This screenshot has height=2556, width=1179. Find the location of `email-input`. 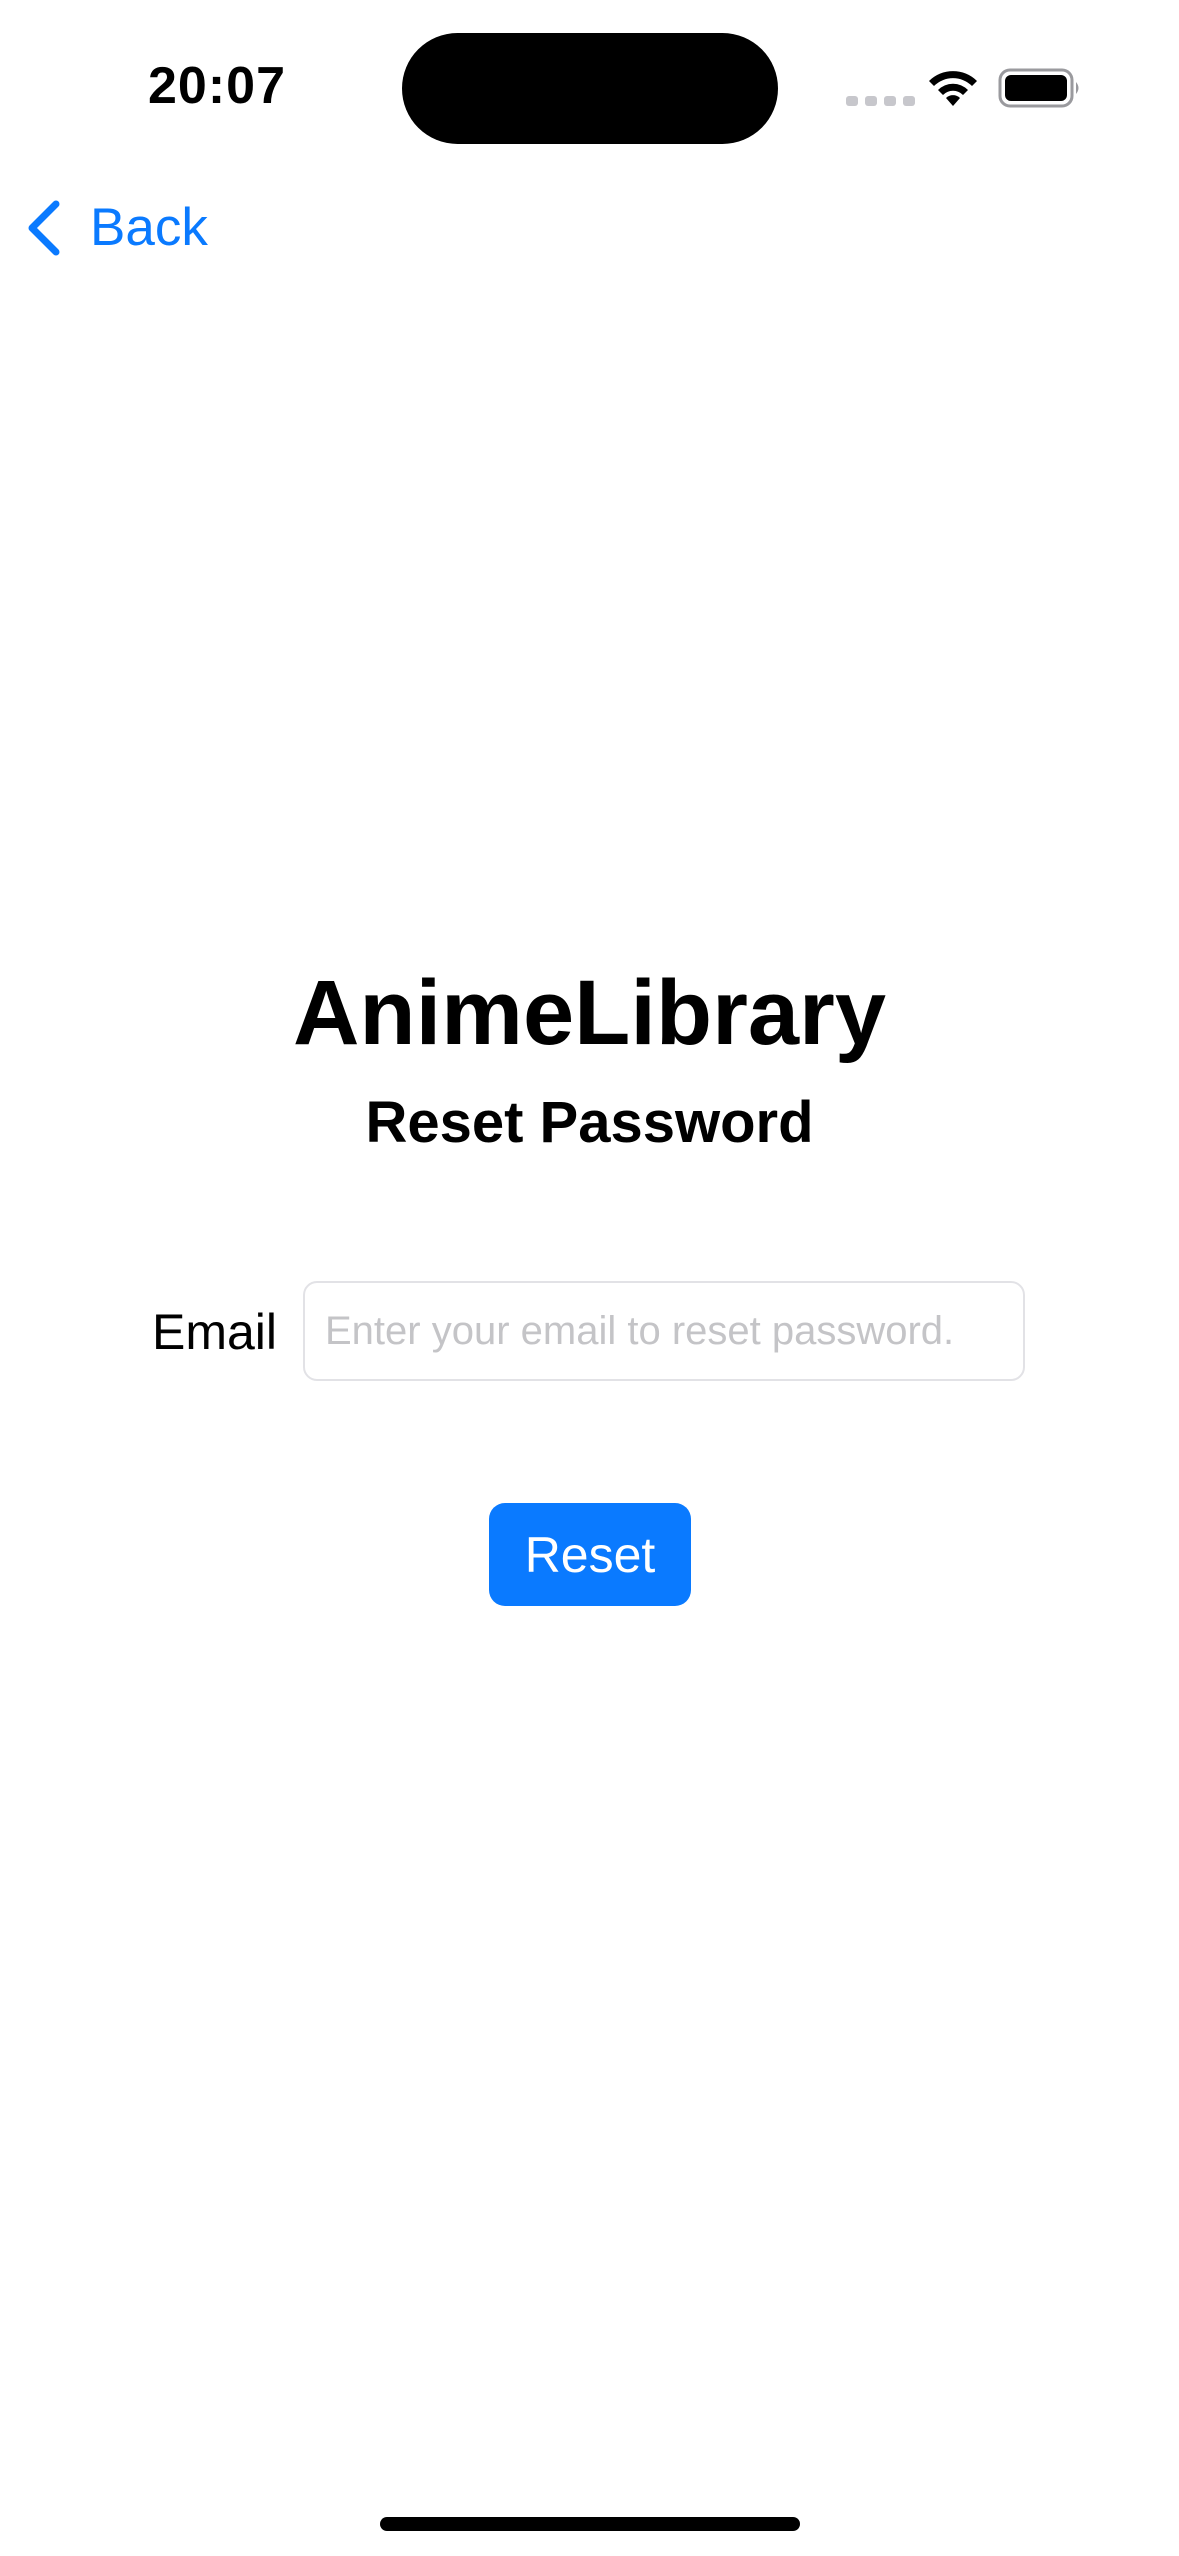

email-input is located at coordinates (664, 1331).